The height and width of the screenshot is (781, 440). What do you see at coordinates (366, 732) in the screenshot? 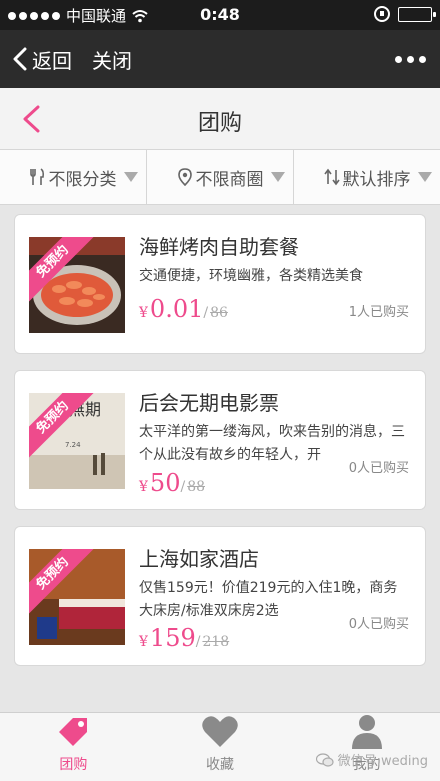
I see `person-icon` at bounding box center [366, 732].